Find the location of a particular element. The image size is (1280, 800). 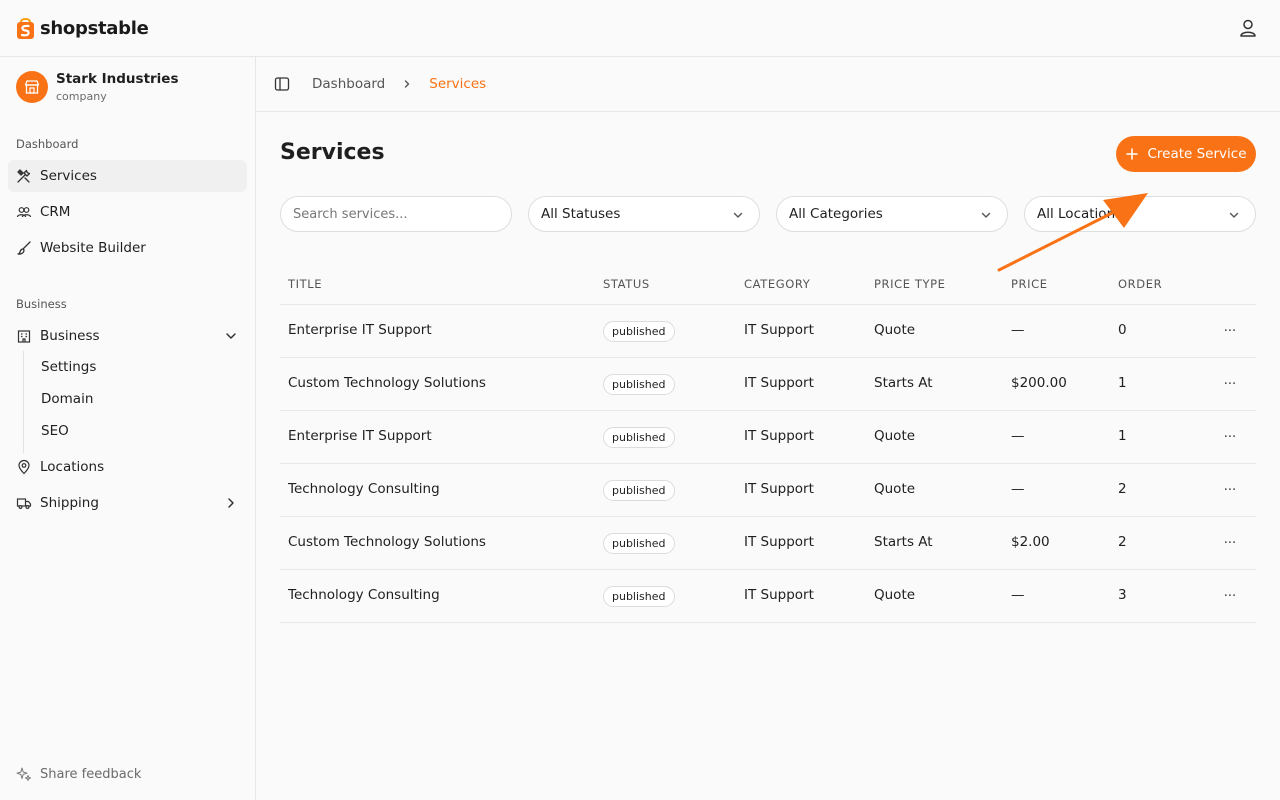

column-header-price-type: PRICE TYPE is located at coordinates (910, 284).